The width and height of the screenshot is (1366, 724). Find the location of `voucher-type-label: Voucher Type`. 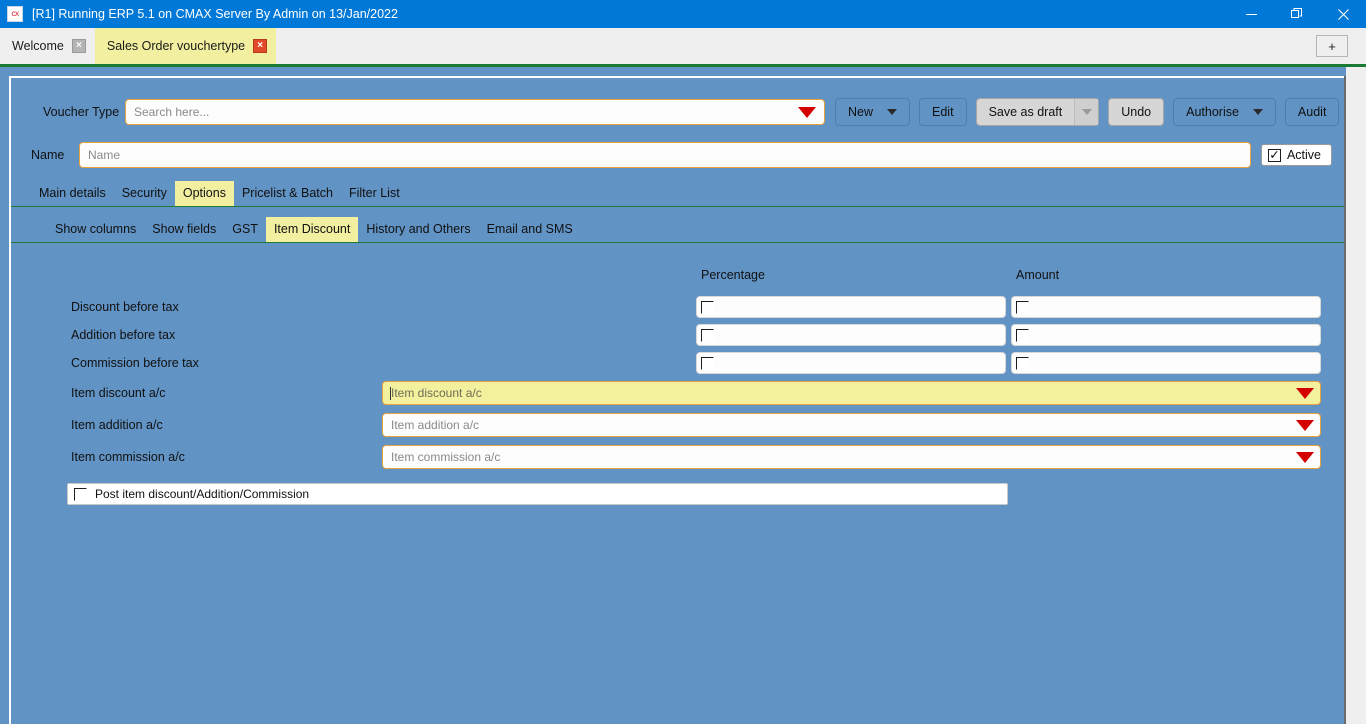

voucher-type-label: Voucher Type is located at coordinates (81, 112).